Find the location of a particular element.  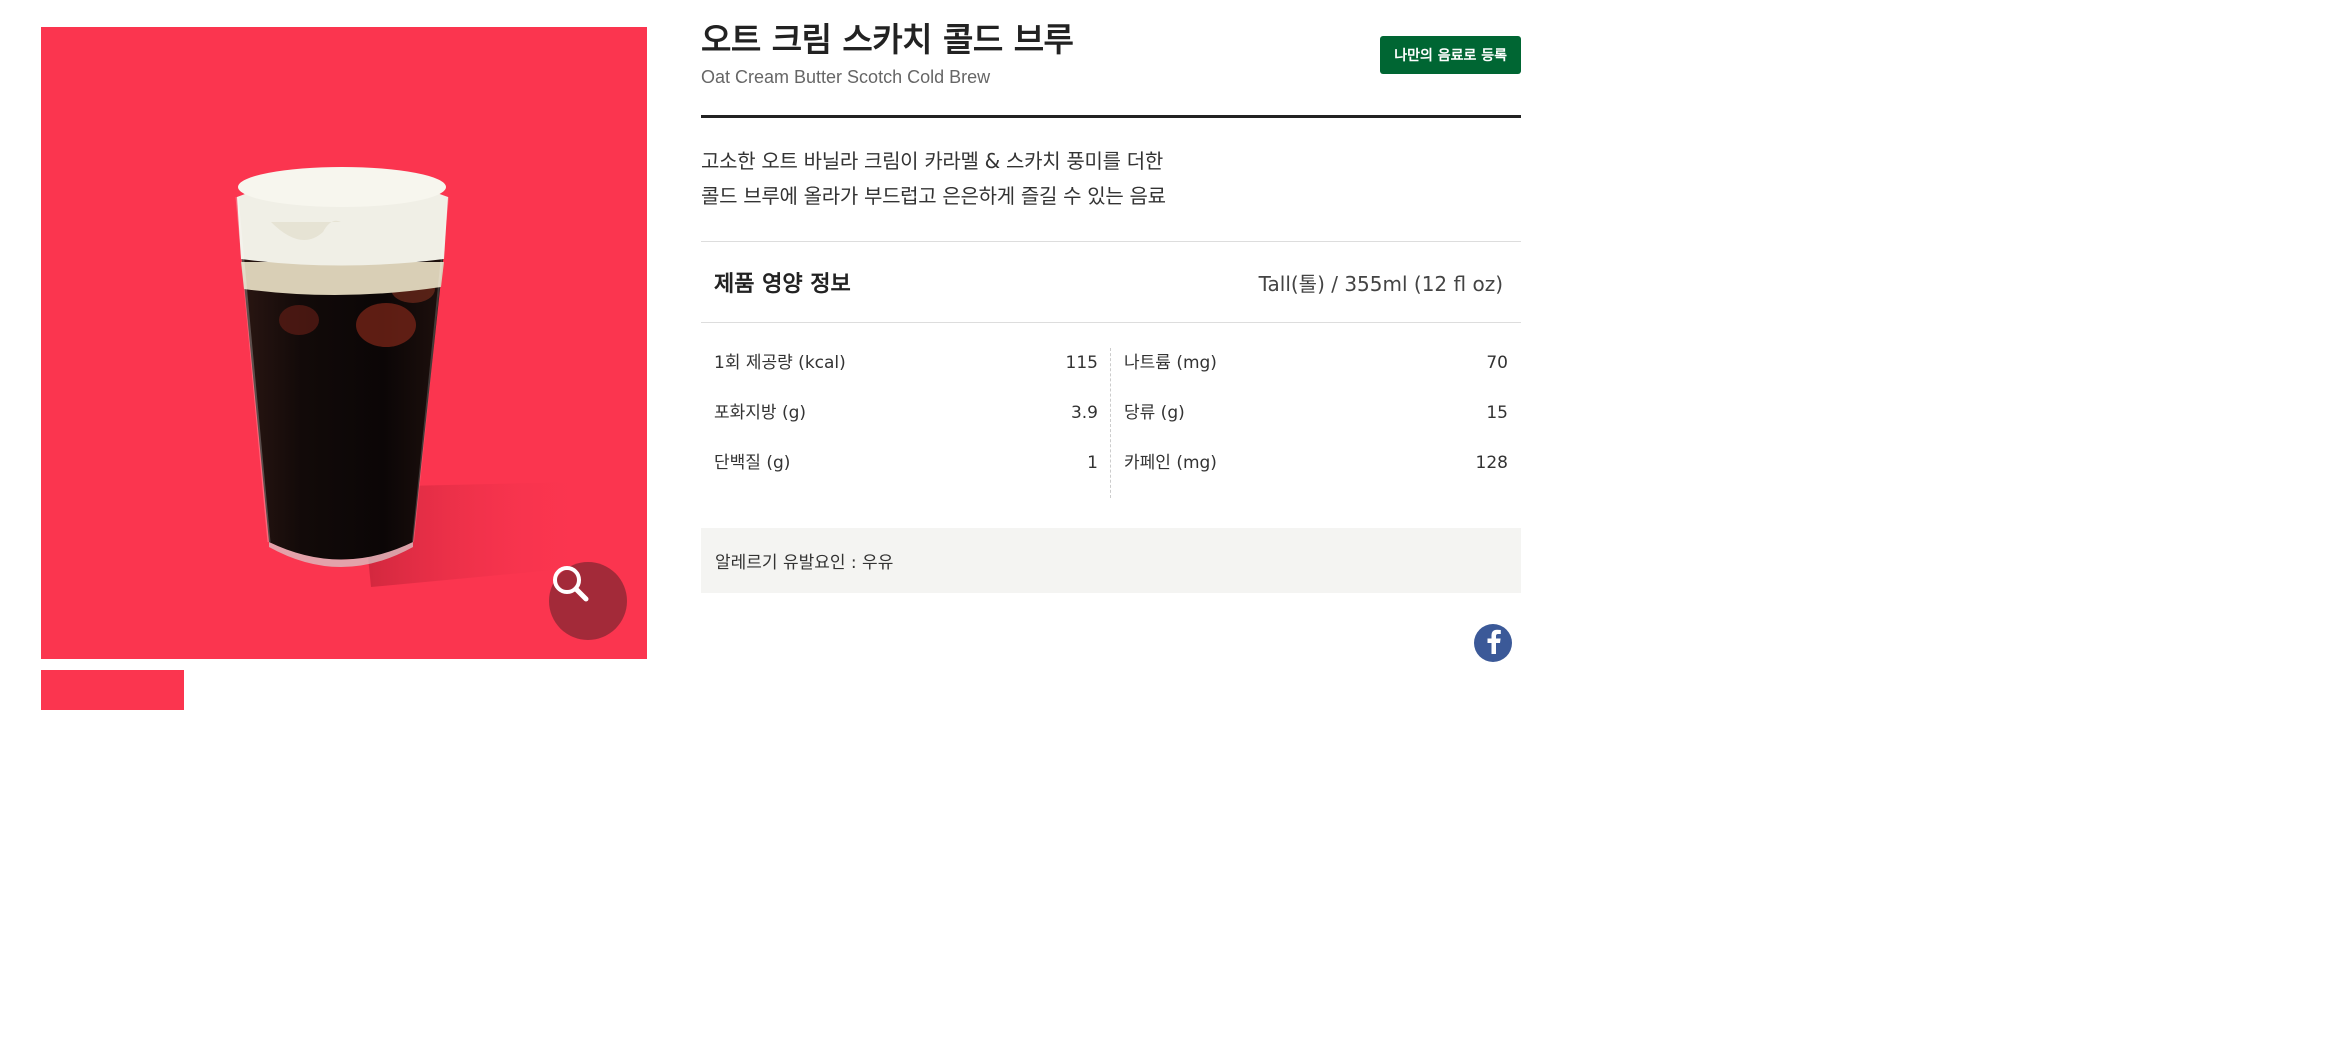

allergy-text: 알레르기 유발요인 : 우유 is located at coordinates (804, 563).